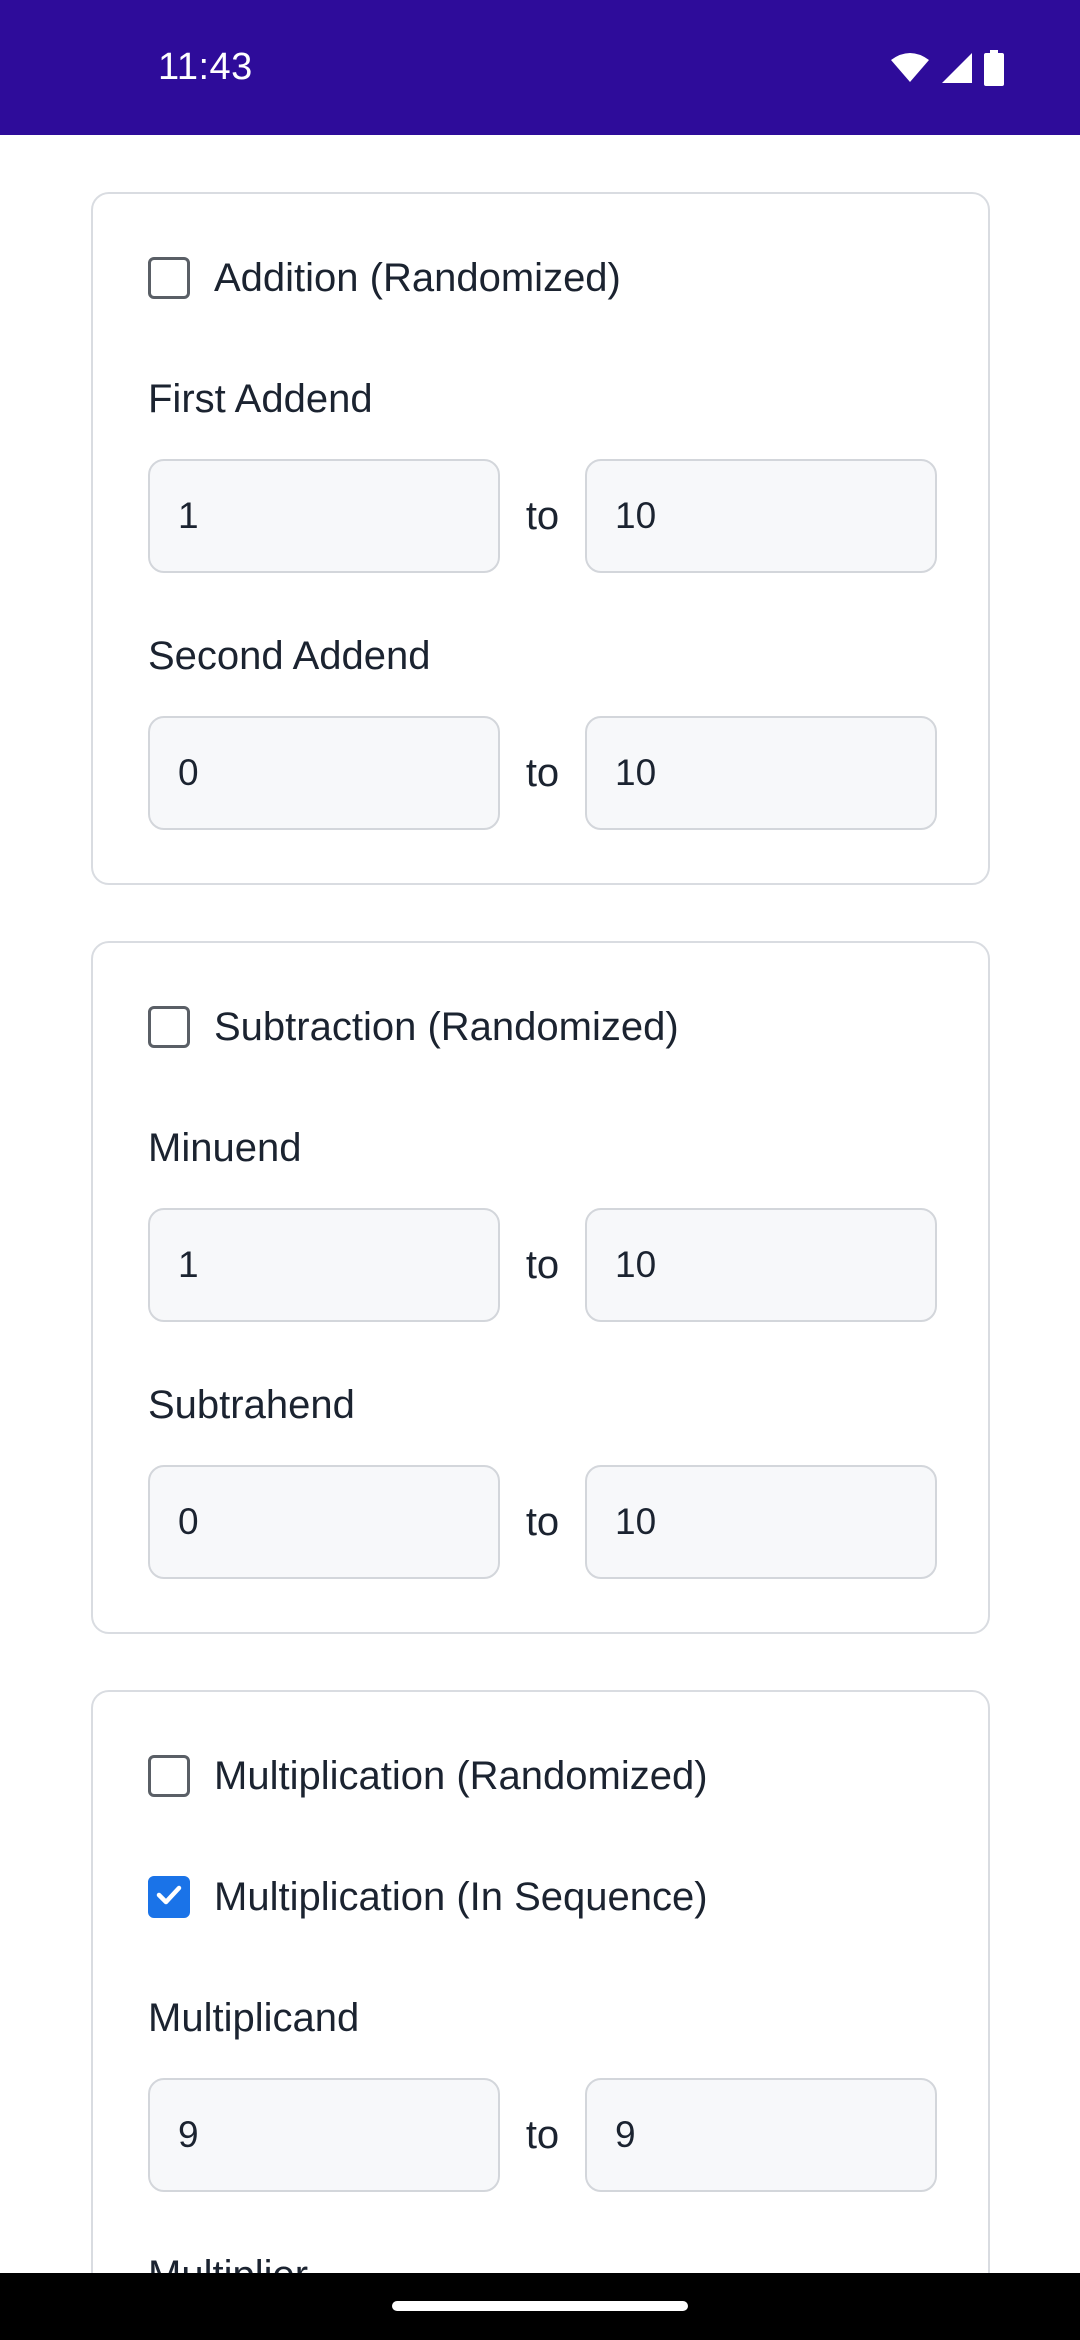 The width and height of the screenshot is (1080, 2340). Describe the element at coordinates (324, 2135) in the screenshot. I see `multiplicand-from-input: 9` at that location.